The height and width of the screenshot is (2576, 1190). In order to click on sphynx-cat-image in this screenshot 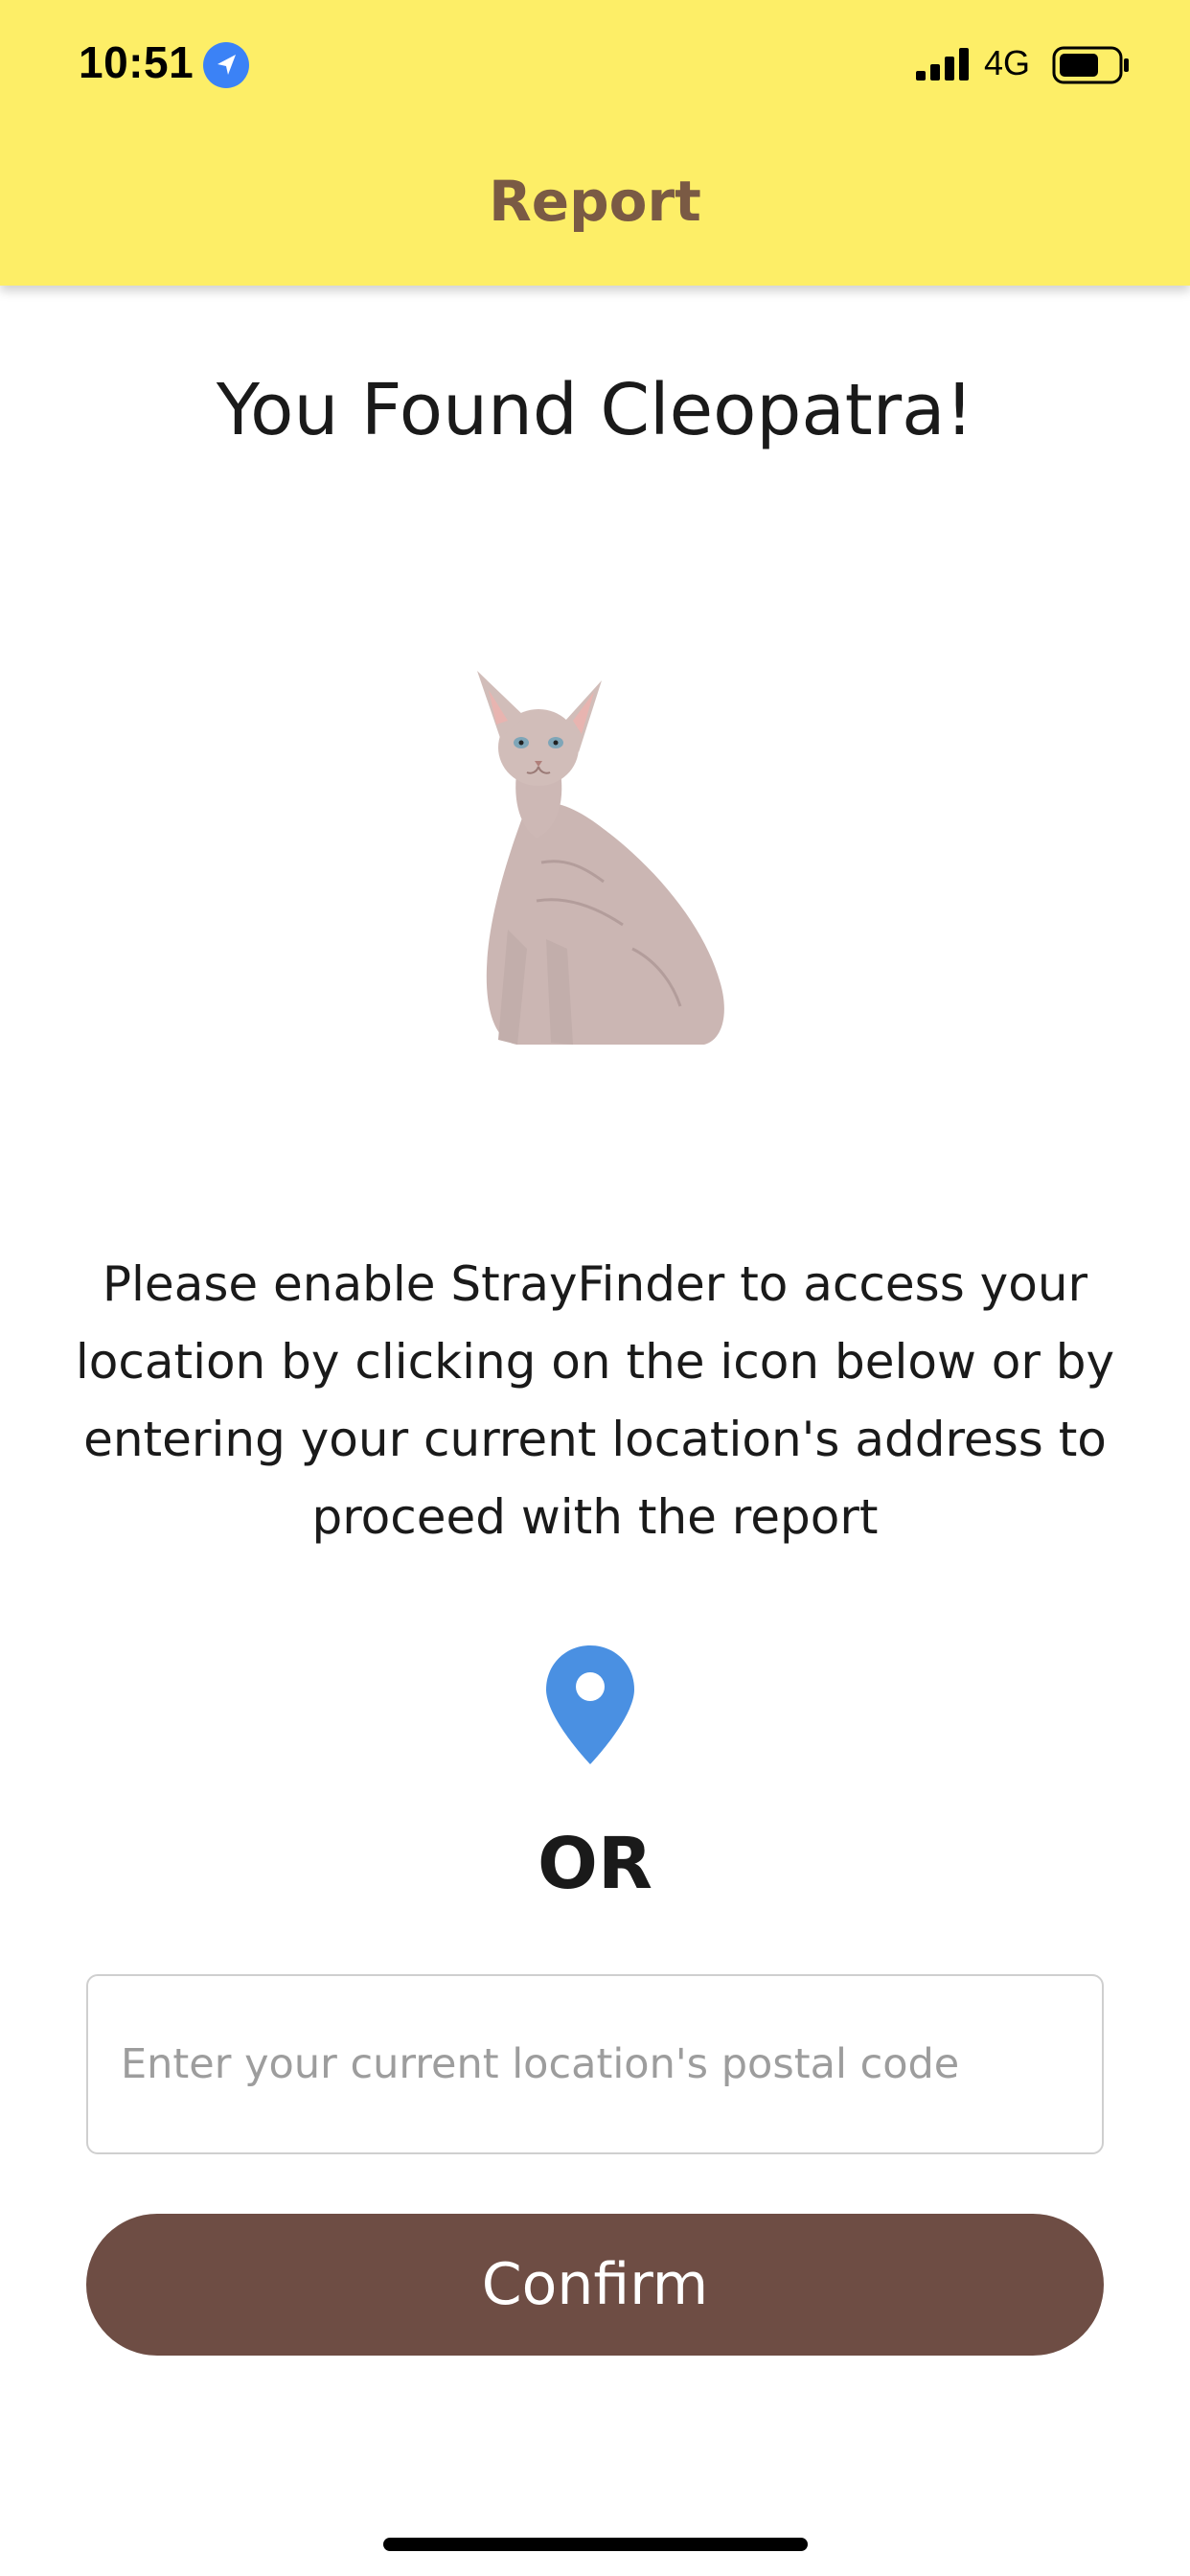, I will do `click(601, 858)`.